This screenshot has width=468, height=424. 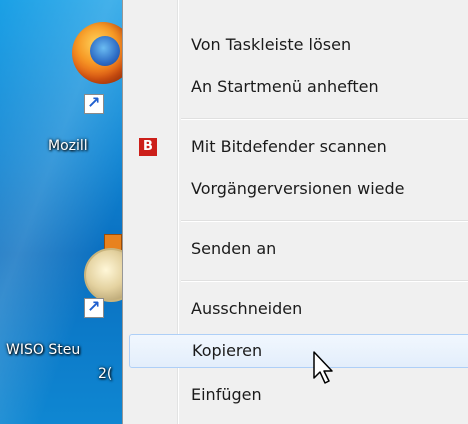 I want to click on menu-item-label: Kopieren, so click(x=227, y=350).